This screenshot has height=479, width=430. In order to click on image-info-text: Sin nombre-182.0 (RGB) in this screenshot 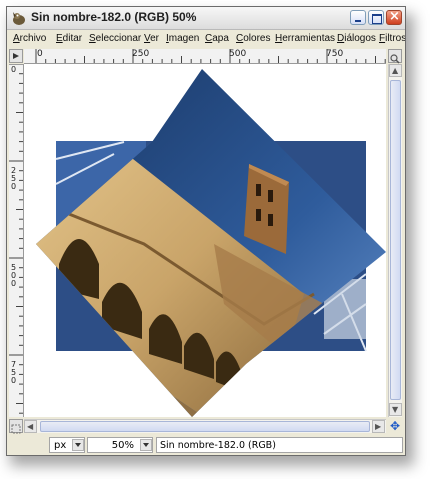, I will do `click(218, 445)`.